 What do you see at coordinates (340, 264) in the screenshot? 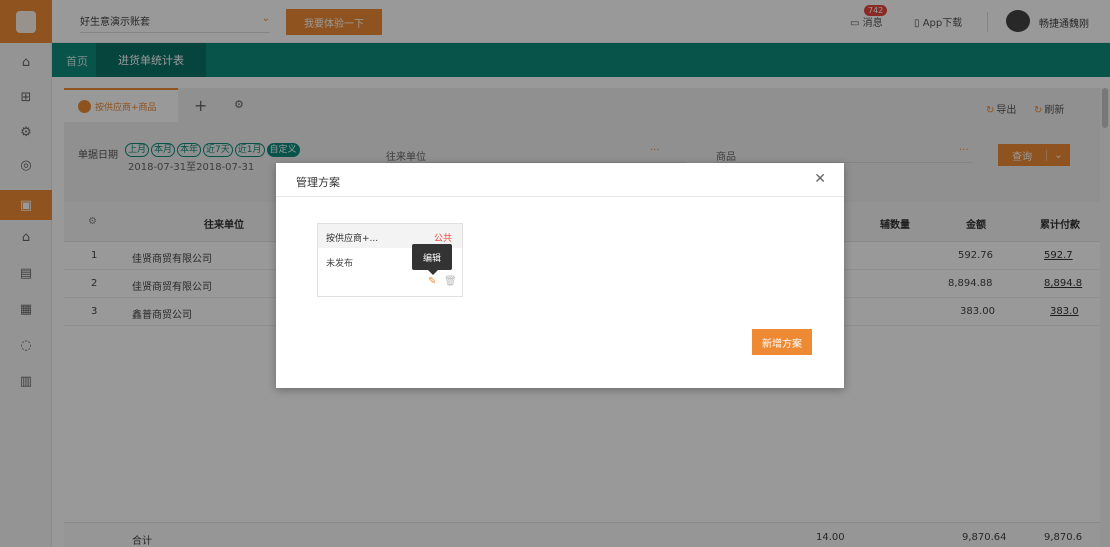
I see `scheme-status: 未发布` at bounding box center [340, 264].